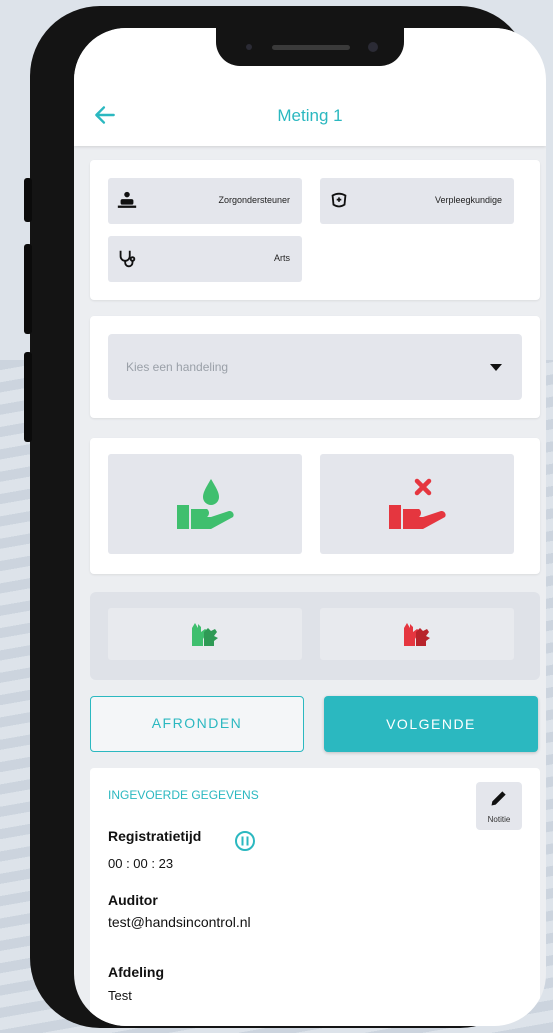 The width and height of the screenshot is (553, 1033). I want to click on mute-switch, so click(28, 200).